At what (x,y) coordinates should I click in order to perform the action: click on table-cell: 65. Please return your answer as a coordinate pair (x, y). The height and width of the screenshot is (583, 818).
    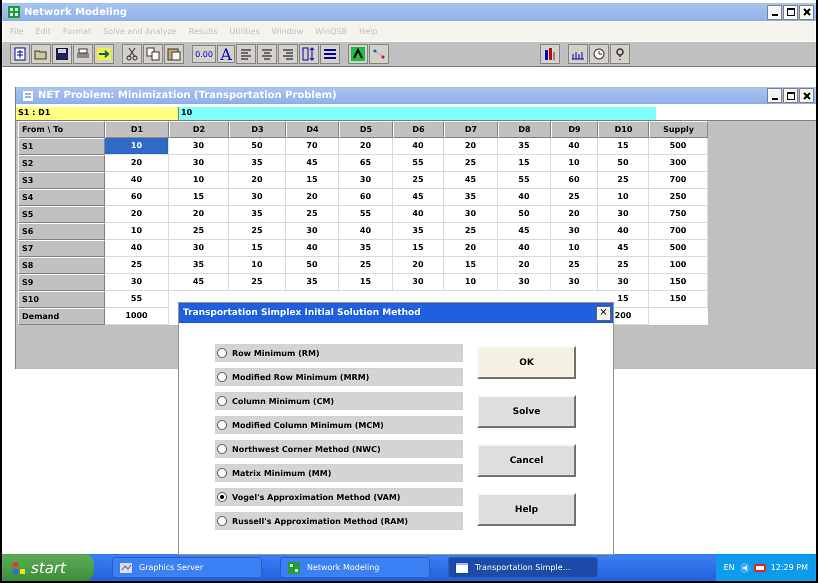
    Looking at the image, I should click on (366, 163).